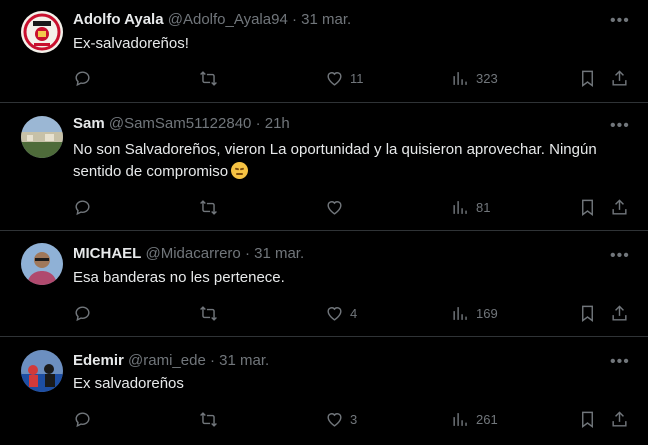 This screenshot has width=648, height=445. What do you see at coordinates (487, 78) in the screenshot?
I see `views-count: 323` at bounding box center [487, 78].